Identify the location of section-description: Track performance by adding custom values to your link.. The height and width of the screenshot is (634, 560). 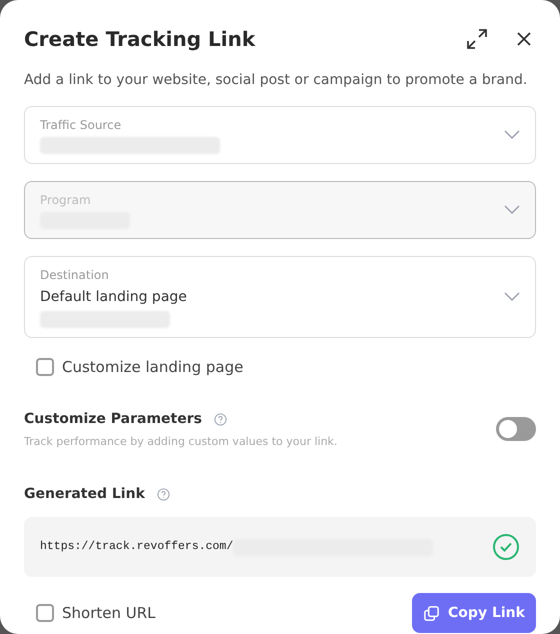
(181, 442).